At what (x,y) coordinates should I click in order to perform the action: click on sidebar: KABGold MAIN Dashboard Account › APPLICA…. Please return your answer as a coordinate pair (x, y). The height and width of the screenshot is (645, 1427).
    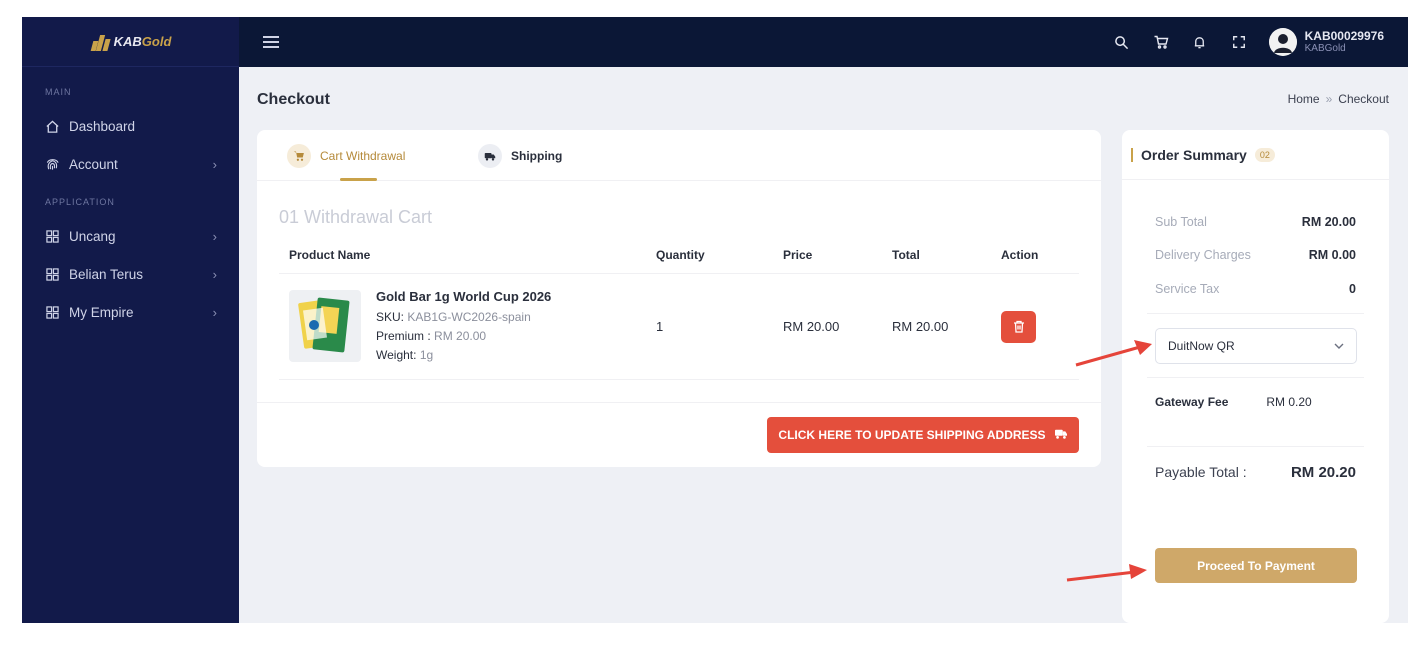
    Looking at the image, I should click on (130, 320).